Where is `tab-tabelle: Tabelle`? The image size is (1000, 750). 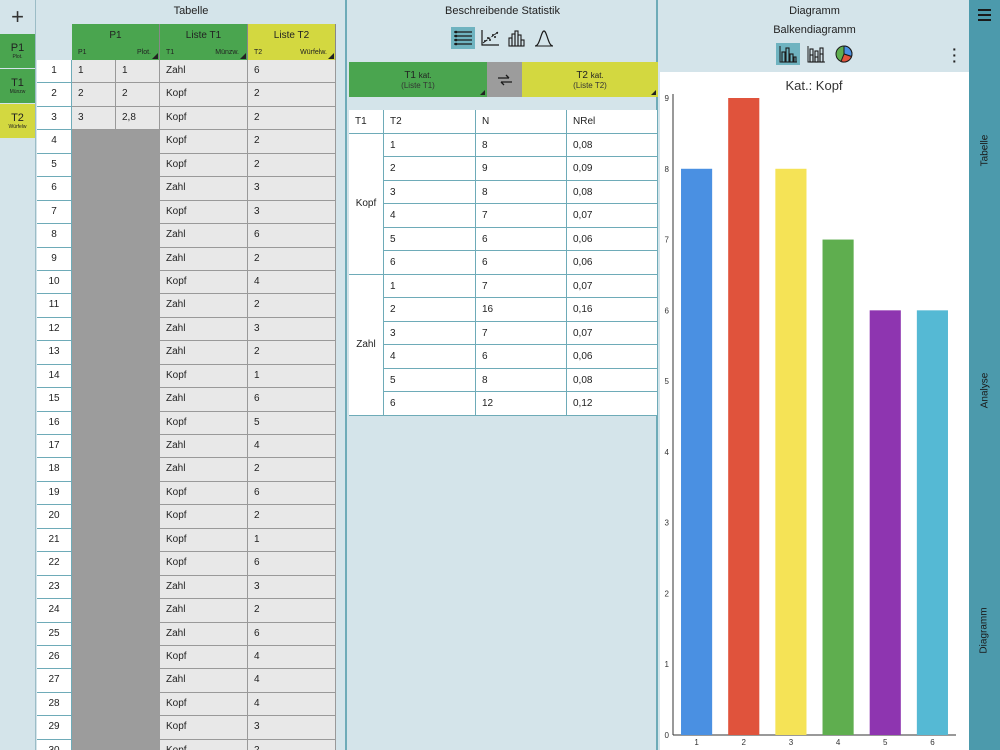 tab-tabelle: Tabelle is located at coordinates (984, 150).